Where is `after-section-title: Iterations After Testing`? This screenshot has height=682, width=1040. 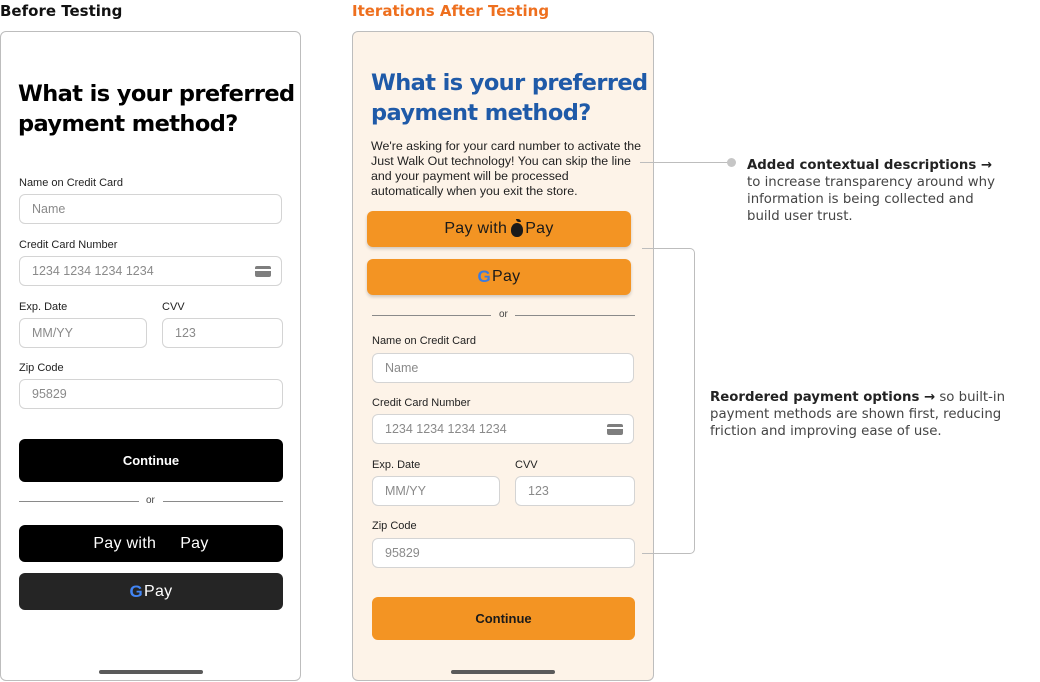 after-section-title: Iterations After Testing is located at coordinates (451, 11).